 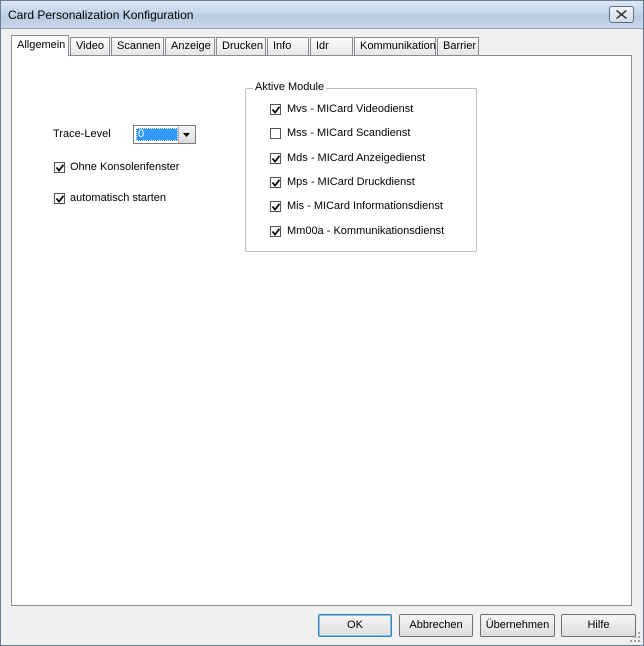 I want to click on tab-info: Info, so click(x=288, y=46).